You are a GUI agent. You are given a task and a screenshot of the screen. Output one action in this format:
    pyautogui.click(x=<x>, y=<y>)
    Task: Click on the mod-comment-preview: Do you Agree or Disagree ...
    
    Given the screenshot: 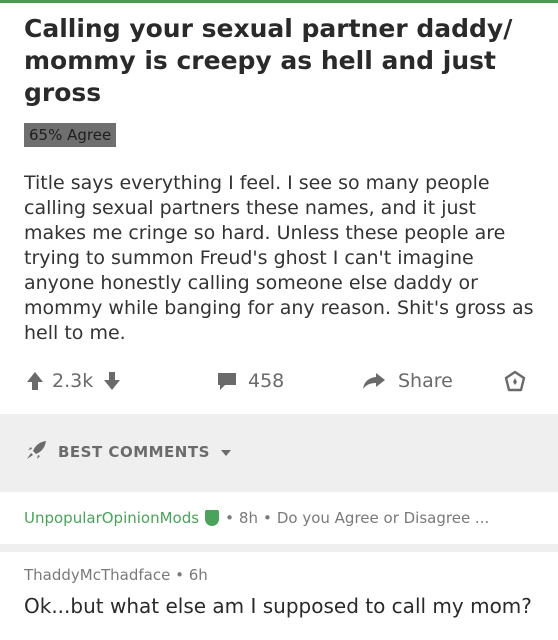 What is the action you would take?
    pyautogui.click(x=383, y=518)
    